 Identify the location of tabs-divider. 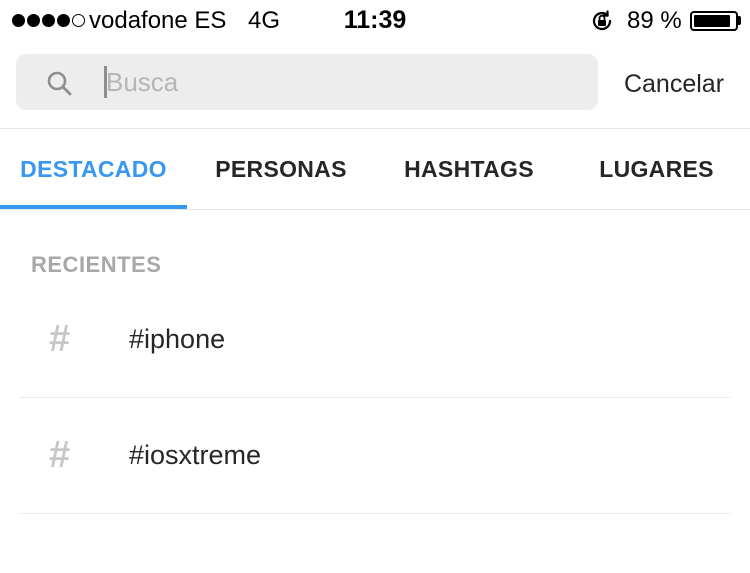
(375, 209).